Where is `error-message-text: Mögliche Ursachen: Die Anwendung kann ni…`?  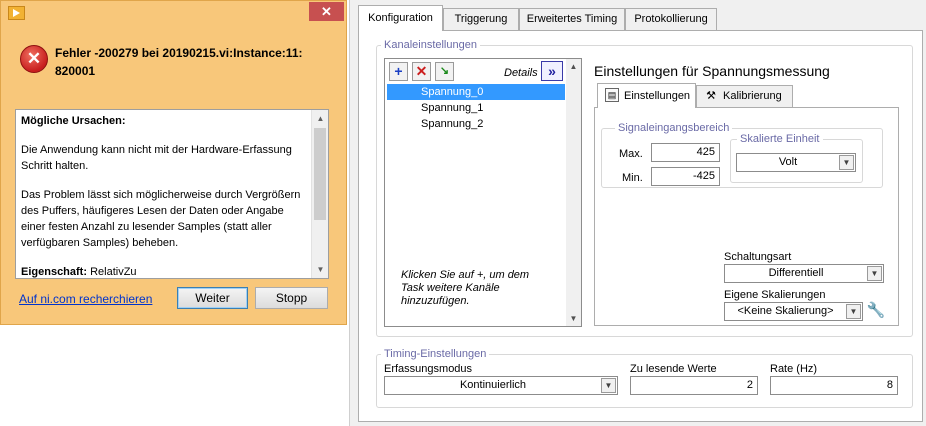 error-message-text: Mögliche Ursachen: Die Anwendung kann ni… is located at coordinates (163, 195).